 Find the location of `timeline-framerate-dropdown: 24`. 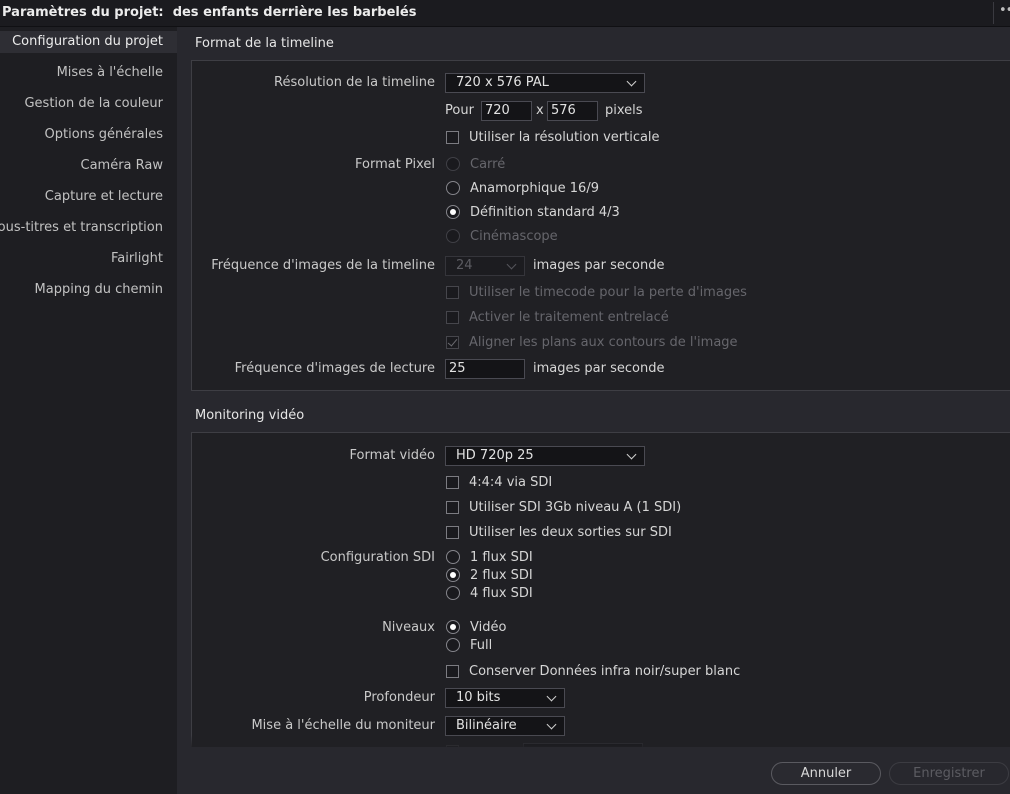

timeline-framerate-dropdown: 24 is located at coordinates (485, 266).